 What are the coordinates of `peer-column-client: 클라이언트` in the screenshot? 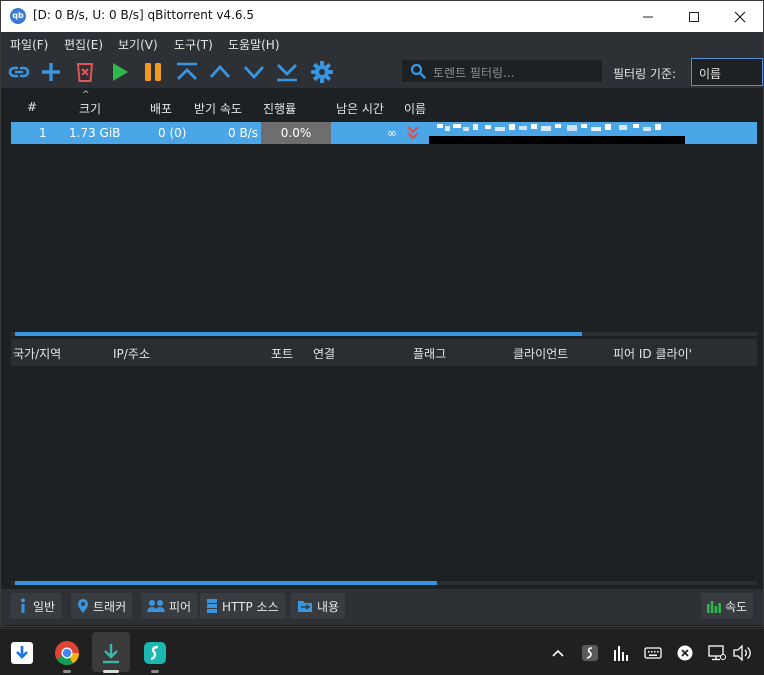 It's located at (540, 353).